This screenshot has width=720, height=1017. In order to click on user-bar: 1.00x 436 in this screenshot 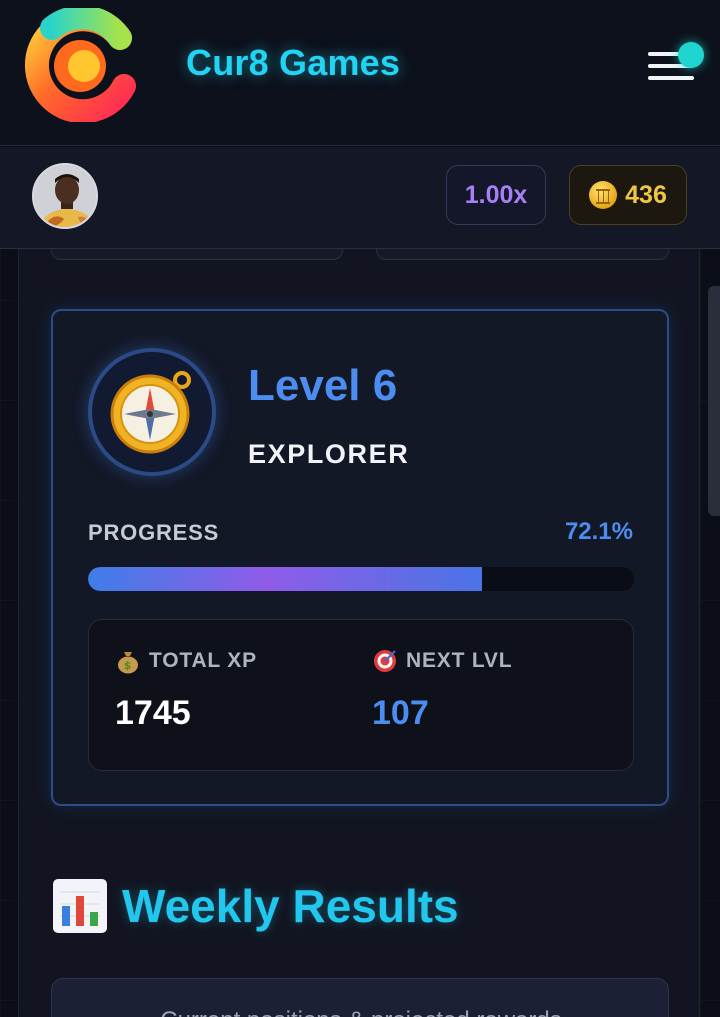, I will do `click(360, 198)`.